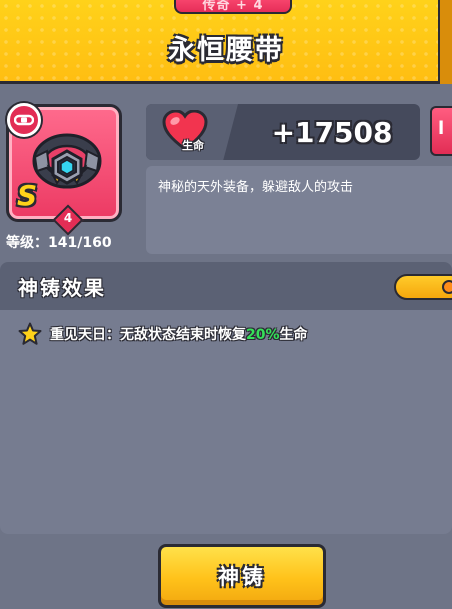 Image resolution: width=452 pixels, height=609 pixels. What do you see at coordinates (193, 145) in the screenshot?
I see `stat-label: 生命` at bounding box center [193, 145].